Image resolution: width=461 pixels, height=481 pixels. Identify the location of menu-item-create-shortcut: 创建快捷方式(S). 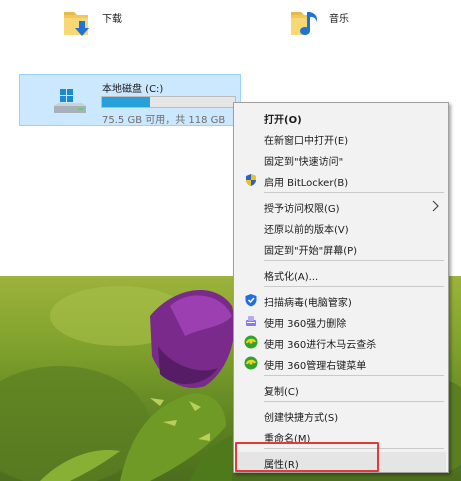
(341, 415).